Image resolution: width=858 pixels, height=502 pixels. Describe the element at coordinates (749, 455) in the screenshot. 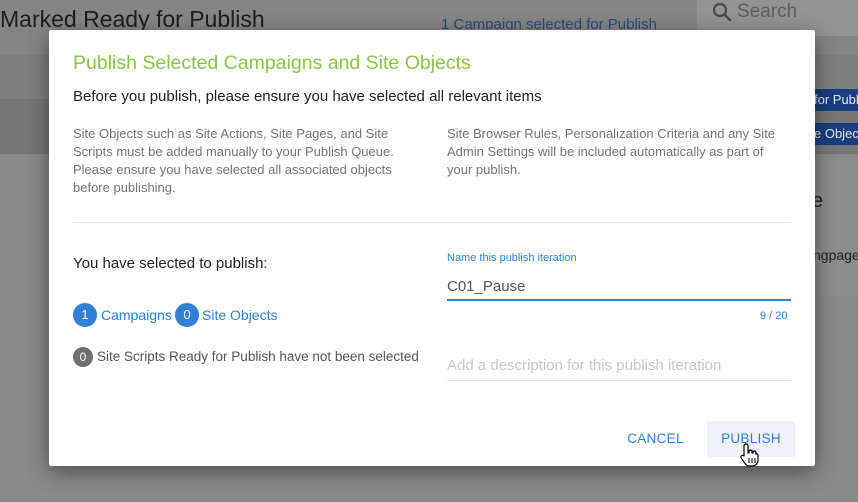

I see `hand-pointer-icon` at that location.